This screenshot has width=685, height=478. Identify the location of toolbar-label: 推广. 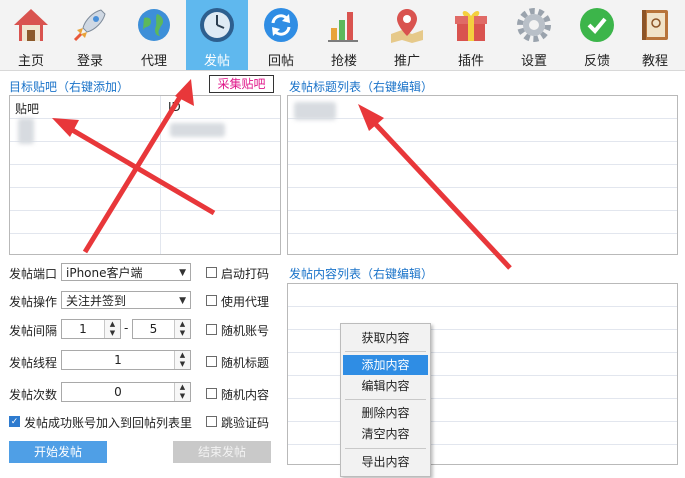
(406, 61).